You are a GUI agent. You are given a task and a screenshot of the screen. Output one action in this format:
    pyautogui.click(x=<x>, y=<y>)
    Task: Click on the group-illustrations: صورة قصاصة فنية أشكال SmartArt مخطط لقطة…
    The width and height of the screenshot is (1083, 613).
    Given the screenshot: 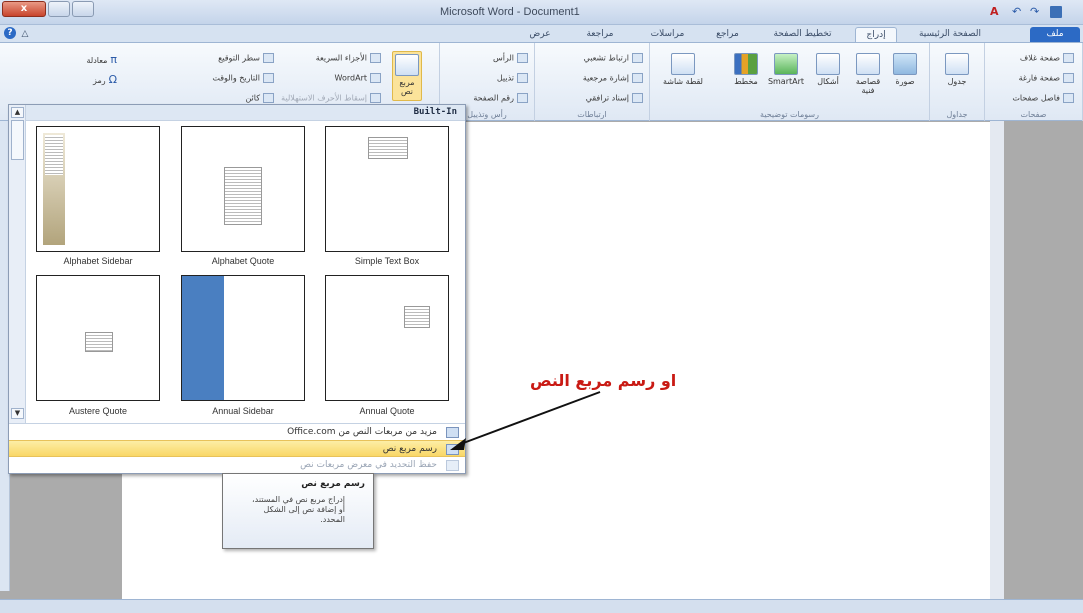 What is the action you would take?
    pyautogui.click(x=790, y=82)
    